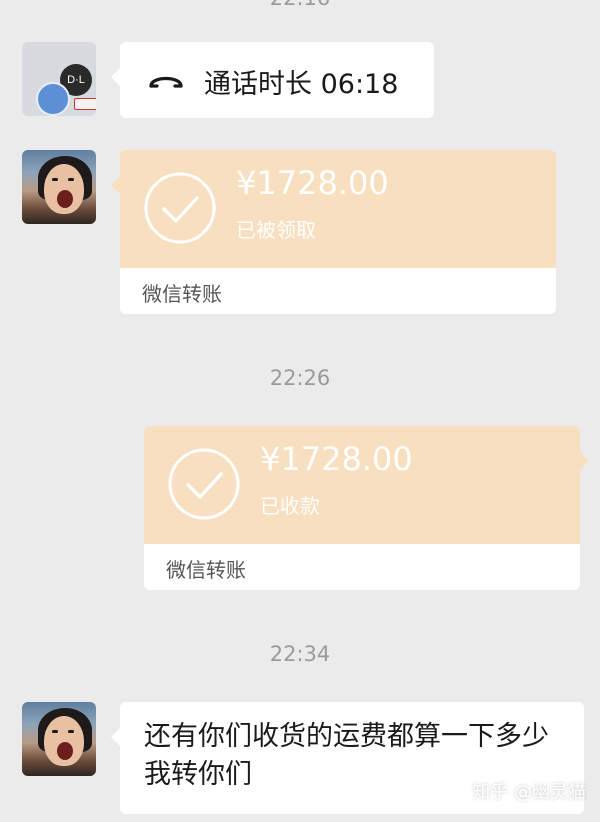 The image size is (600, 822). I want to click on logo-badge-icon, so click(85, 104).